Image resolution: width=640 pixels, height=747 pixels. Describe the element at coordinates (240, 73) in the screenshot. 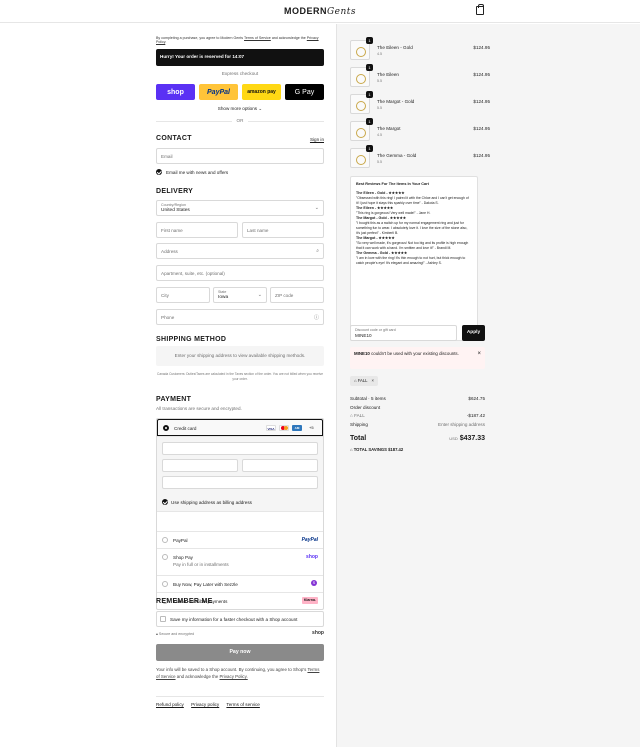

I see `express-checkout-label: Express checkout` at that location.